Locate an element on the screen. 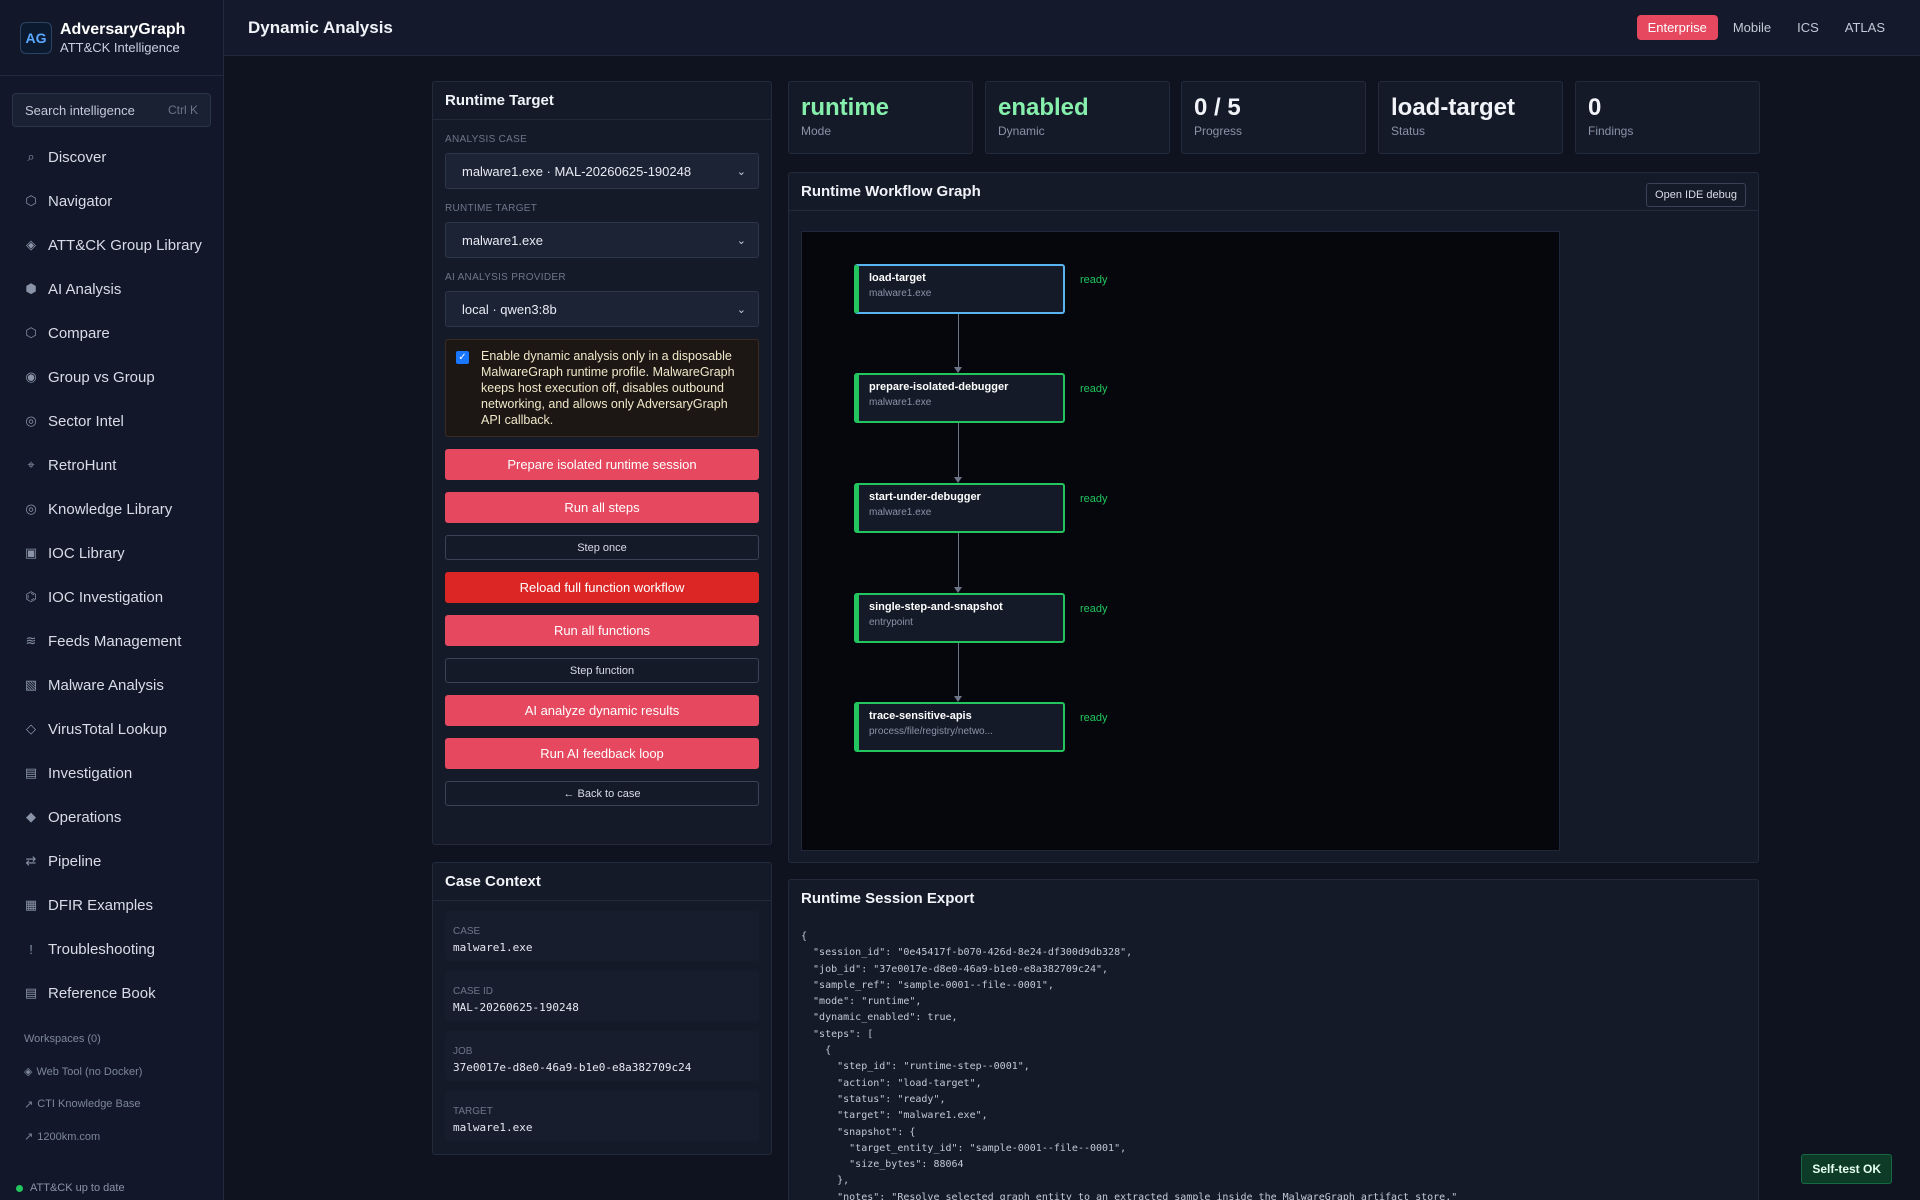 This screenshot has width=1920, height=1200. target-field: TARGET malware1.exe is located at coordinates (602, 1116).